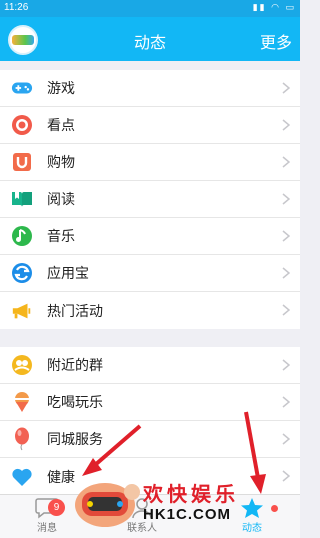 This screenshot has width=320, height=538. What do you see at coordinates (252, 508) in the screenshot?
I see `star-icon` at bounding box center [252, 508].